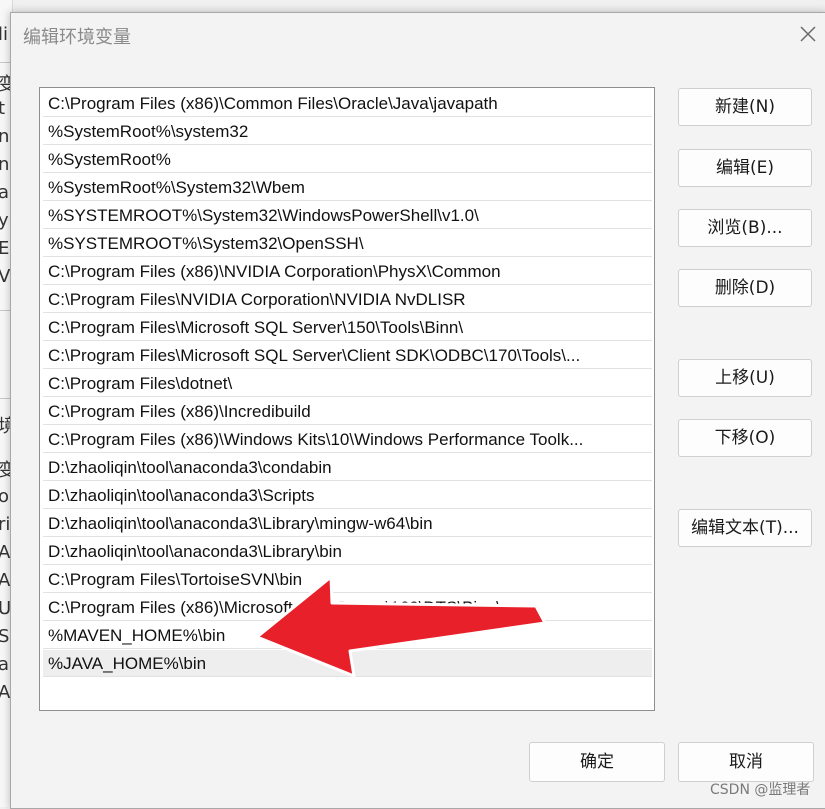 The height and width of the screenshot is (809, 825). What do you see at coordinates (745, 107) in the screenshot?
I see `new-button: 新建(N)` at bounding box center [745, 107].